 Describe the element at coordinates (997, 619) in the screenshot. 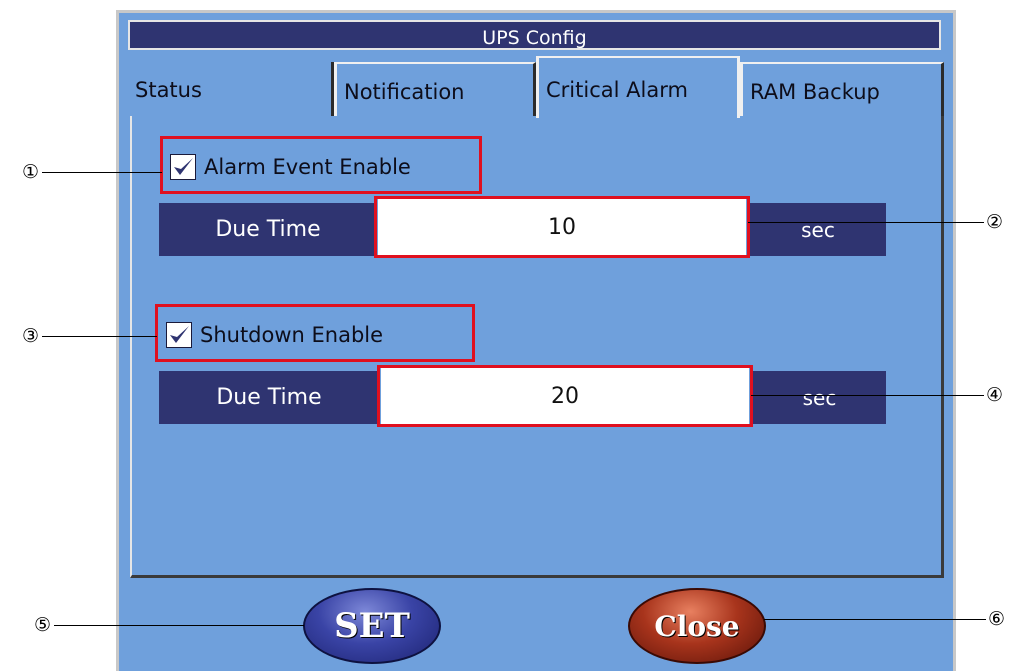

I see `callout-6: ⑥` at that location.